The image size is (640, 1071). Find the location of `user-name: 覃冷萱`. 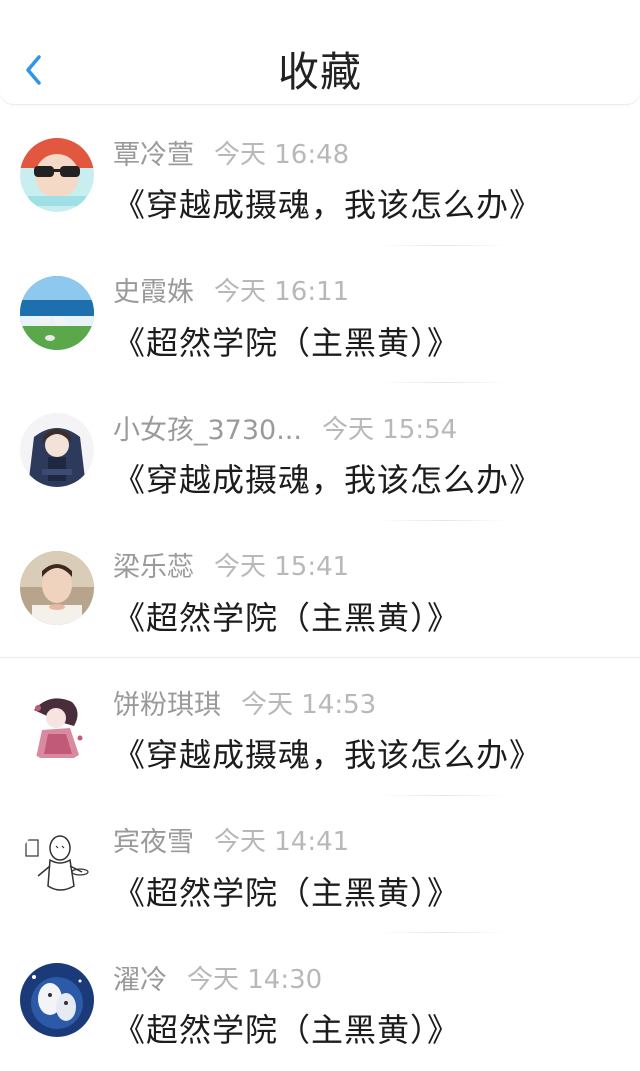

user-name: 覃冷萱 is located at coordinates (153, 152).